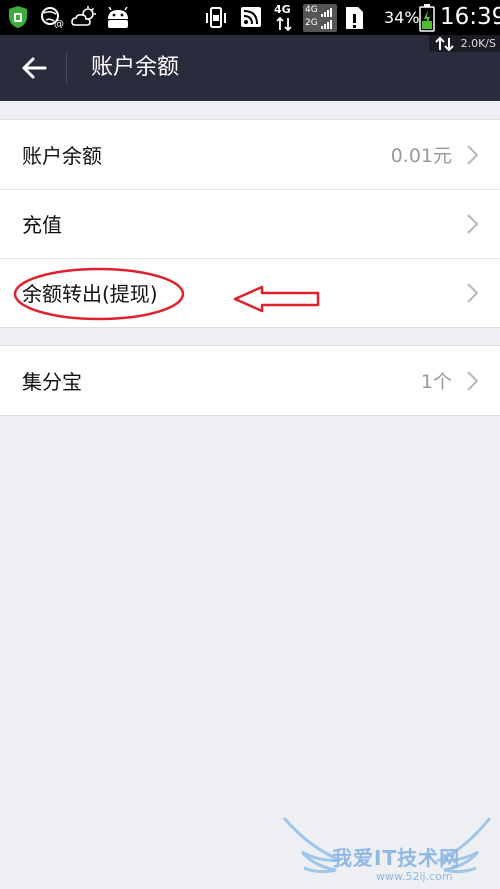 This screenshot has width=500, height=889. Describe the element at coordinates (326, 18) in the screenshot. I see `signal-bars-icon` at that location.